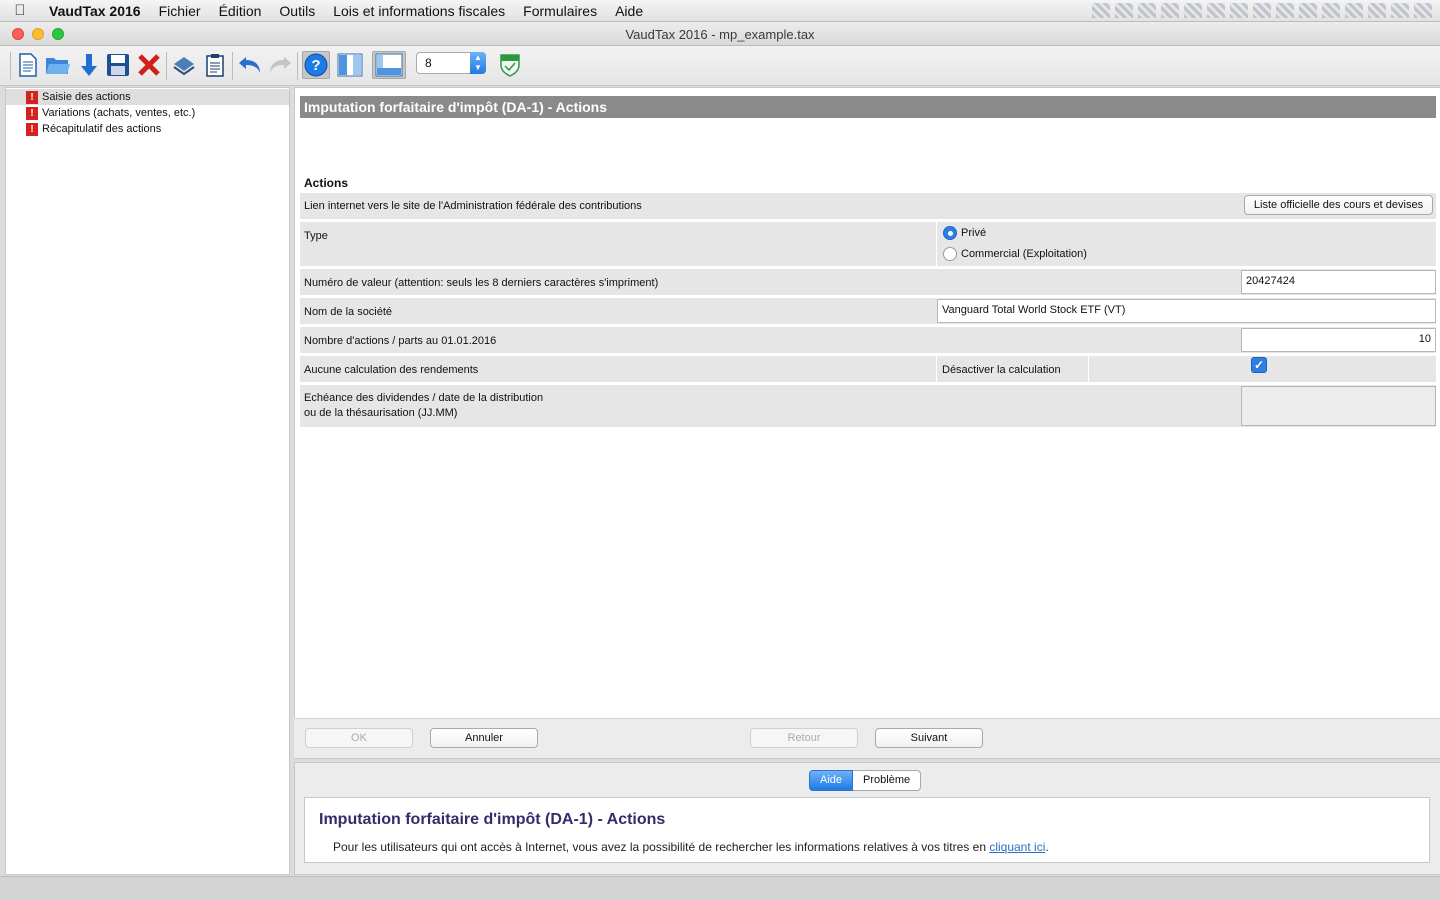  I want to click on window-title: VaudTax 2016 - mp_example.tax, so click(720, 34).